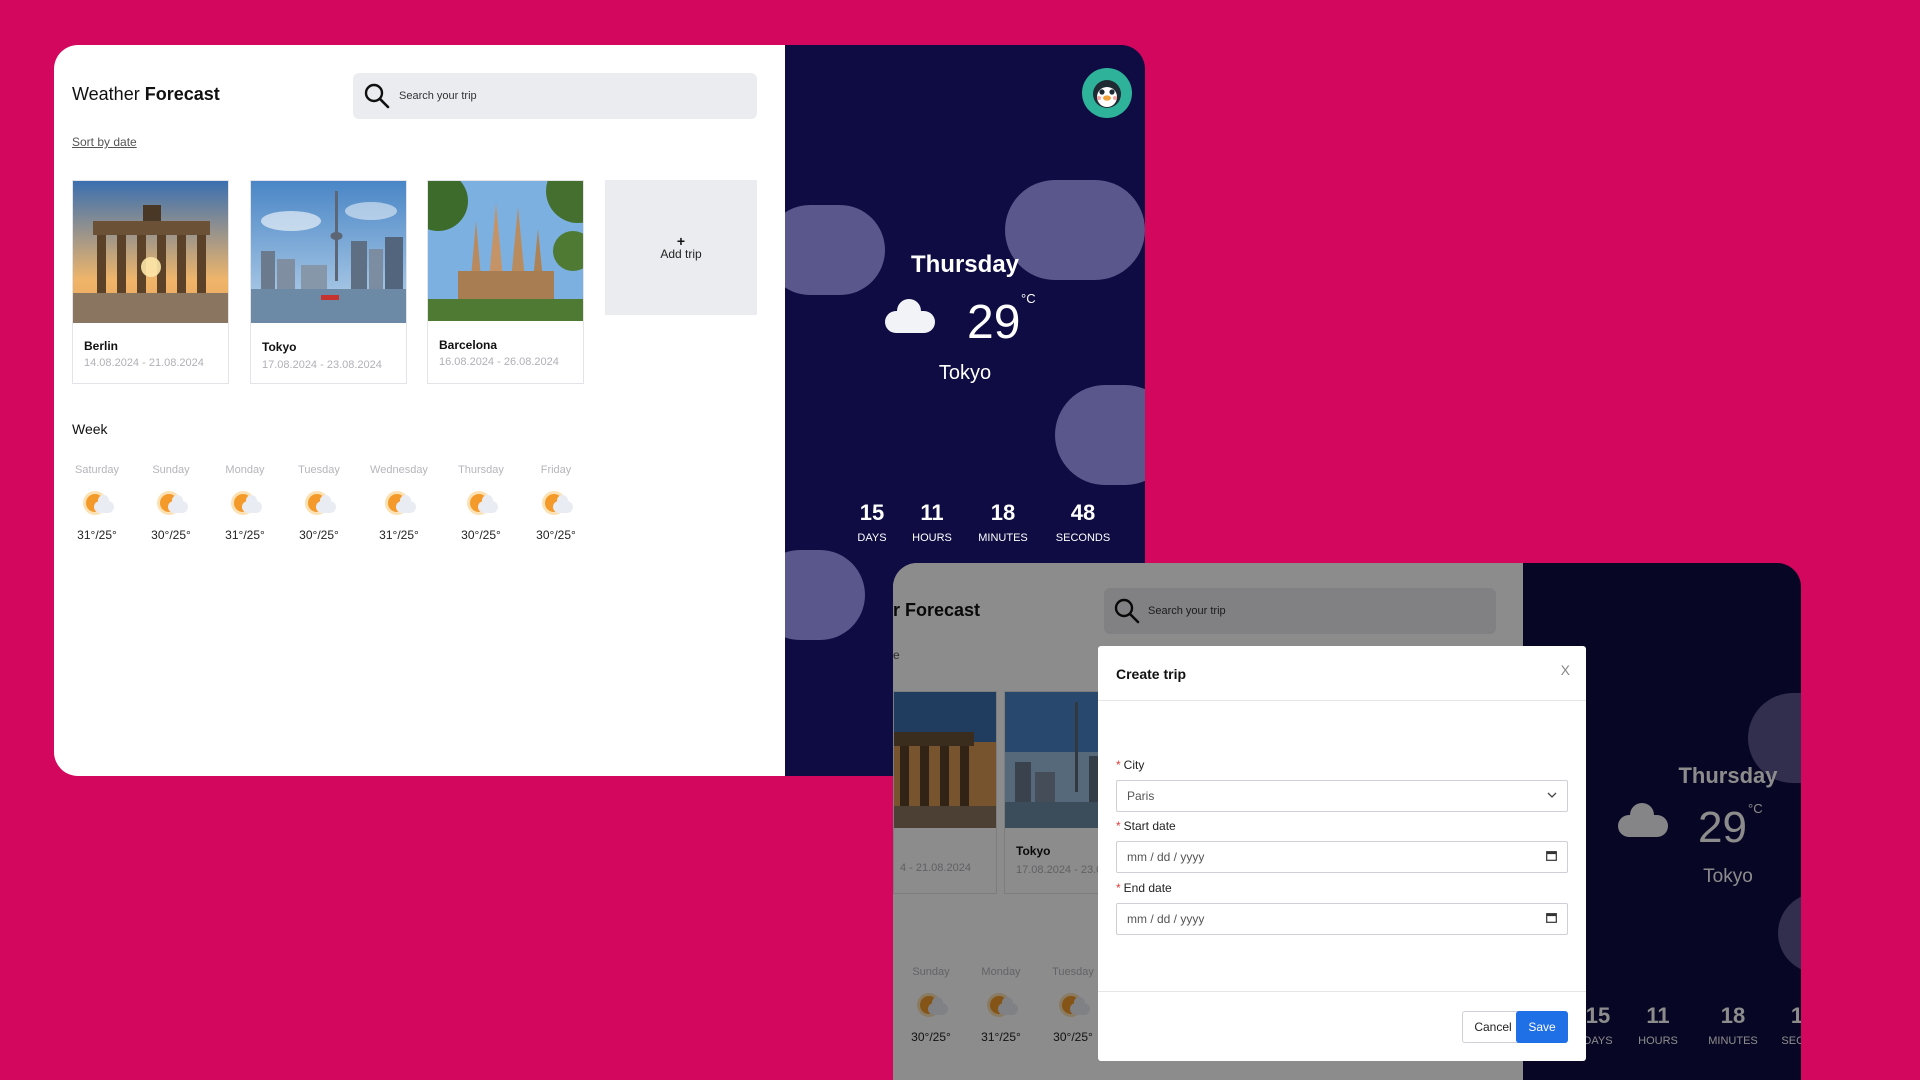 The height and width of the screenshot is (1080, 1920). I want to click on city-label: * City, so click(1130, 765).